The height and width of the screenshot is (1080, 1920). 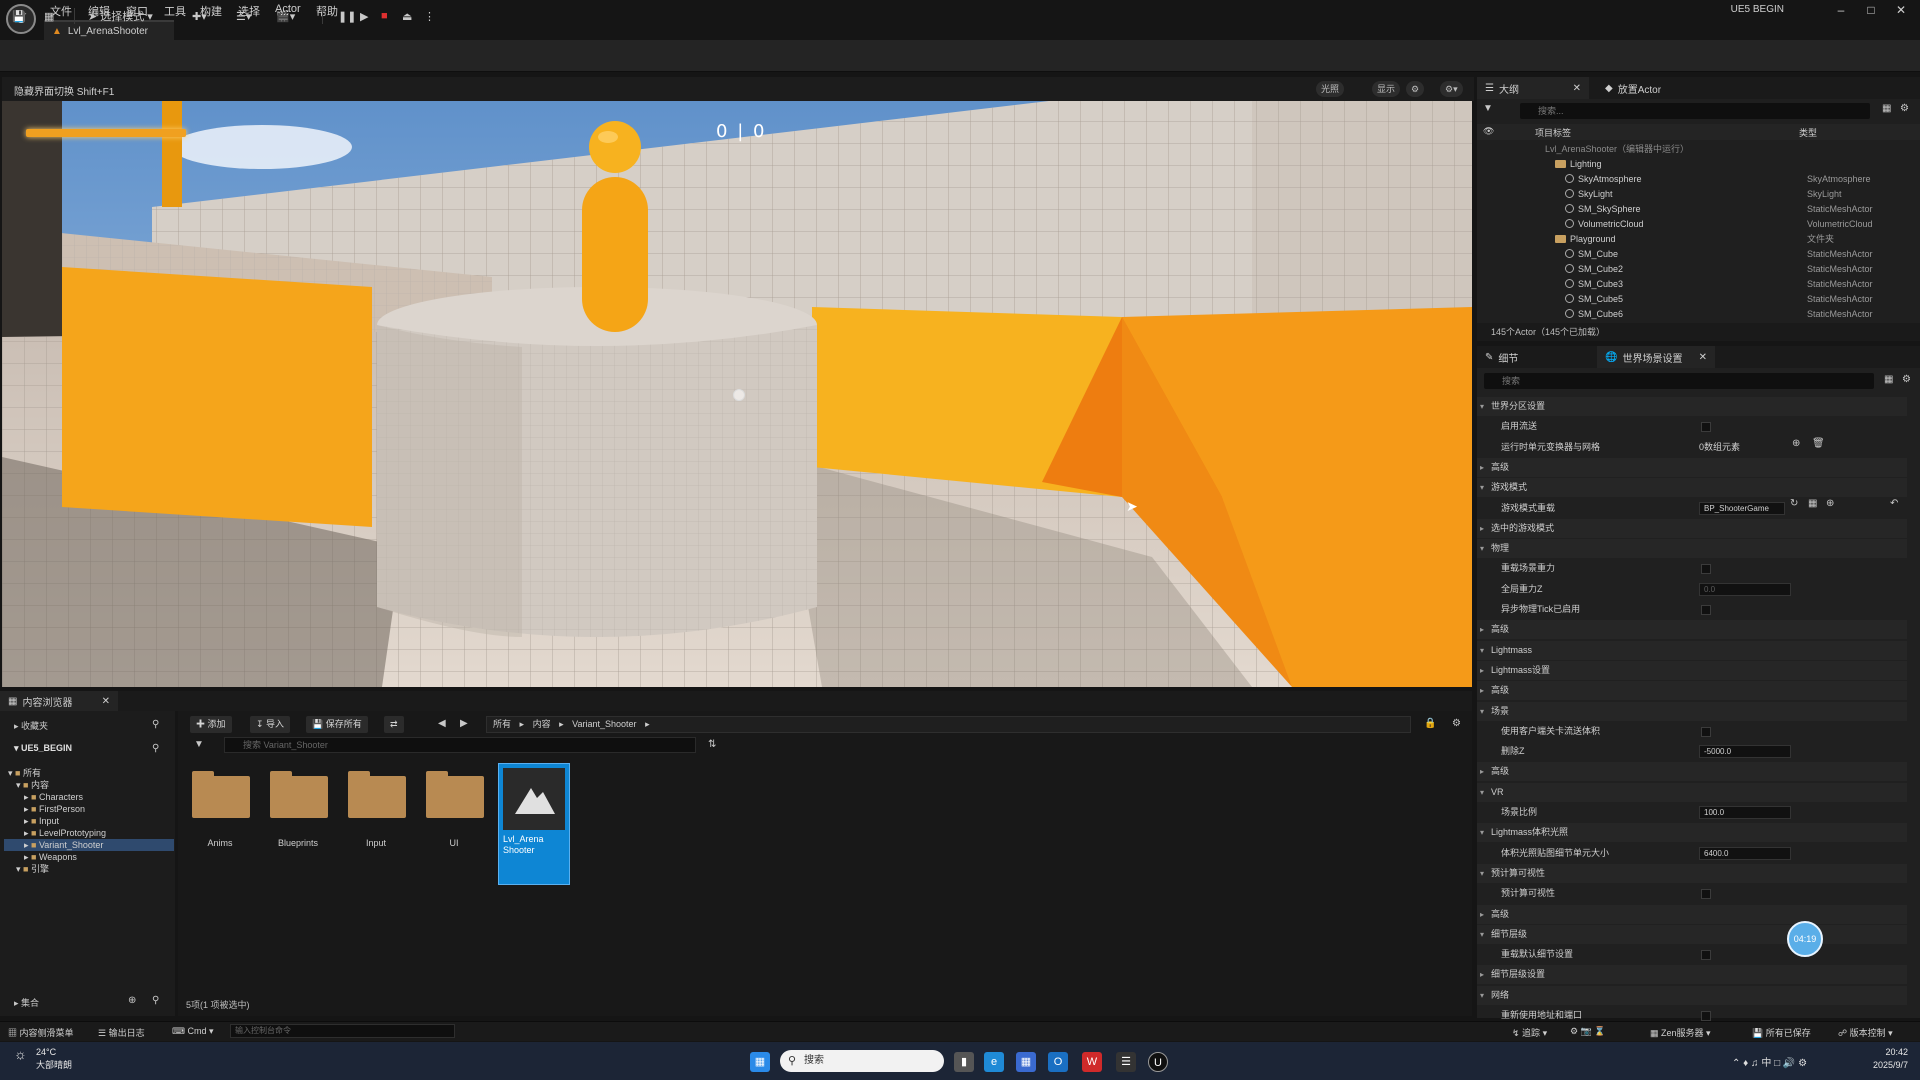 What do you see at coordinates (1692, 314) in the screenshot?
I see `outliner-row: SM_Cube6 StaticMeshActor` at bounding box center [1692, 314].